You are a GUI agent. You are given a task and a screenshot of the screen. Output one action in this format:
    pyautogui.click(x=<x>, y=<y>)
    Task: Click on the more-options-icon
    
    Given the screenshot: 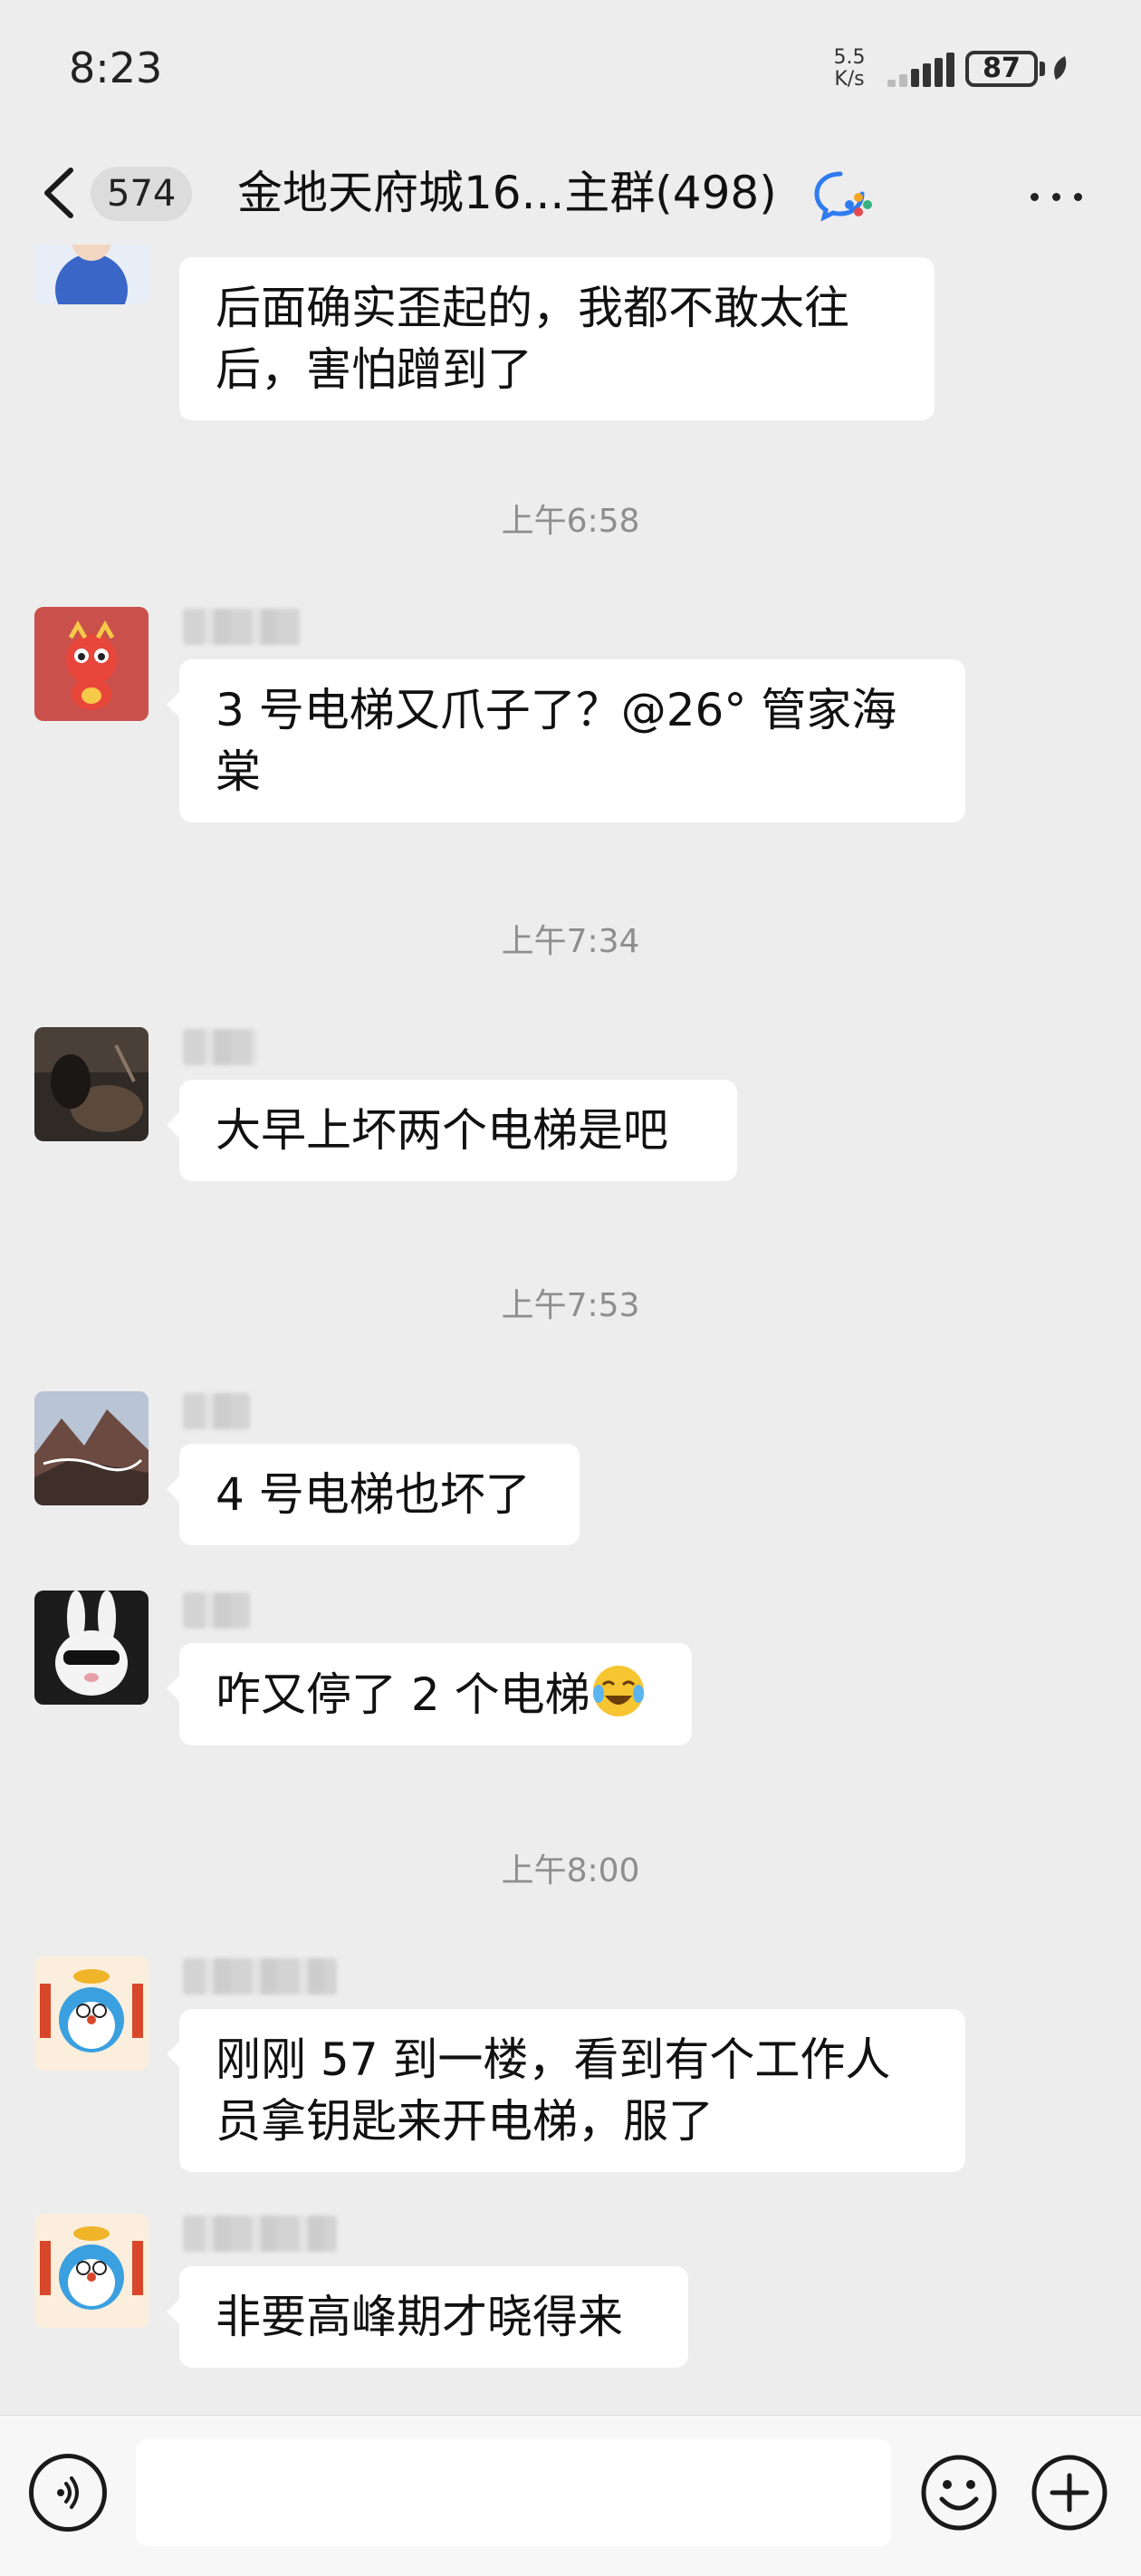 What is the action you would take?
    pyautogui.click(x=1056, y=195)
    